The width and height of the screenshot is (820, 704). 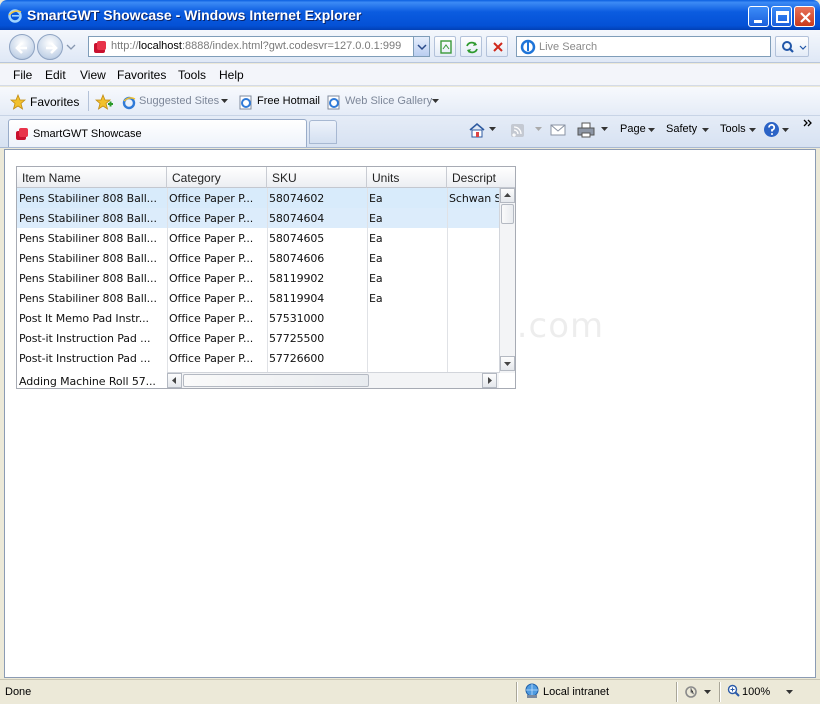 I want to click on favorites-button: Favorites, so click(x=54, y=102).